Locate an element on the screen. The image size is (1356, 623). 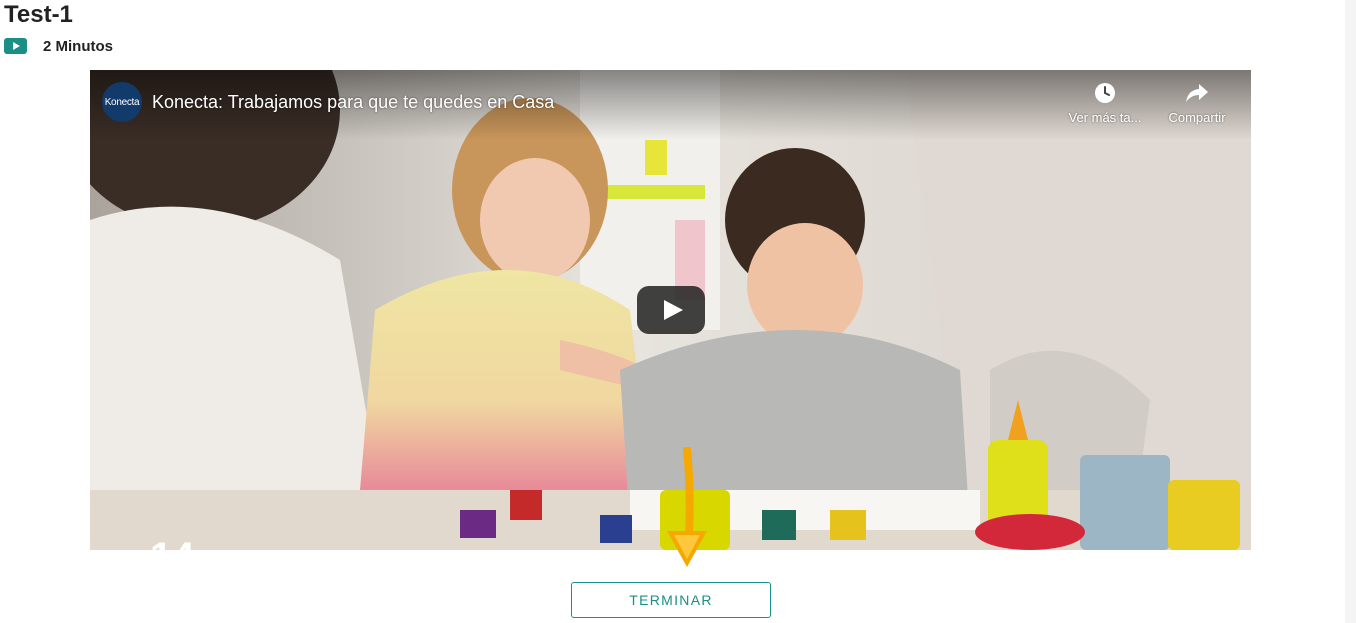
finish-button: TERMINAR is located at coordinates (671, 600).